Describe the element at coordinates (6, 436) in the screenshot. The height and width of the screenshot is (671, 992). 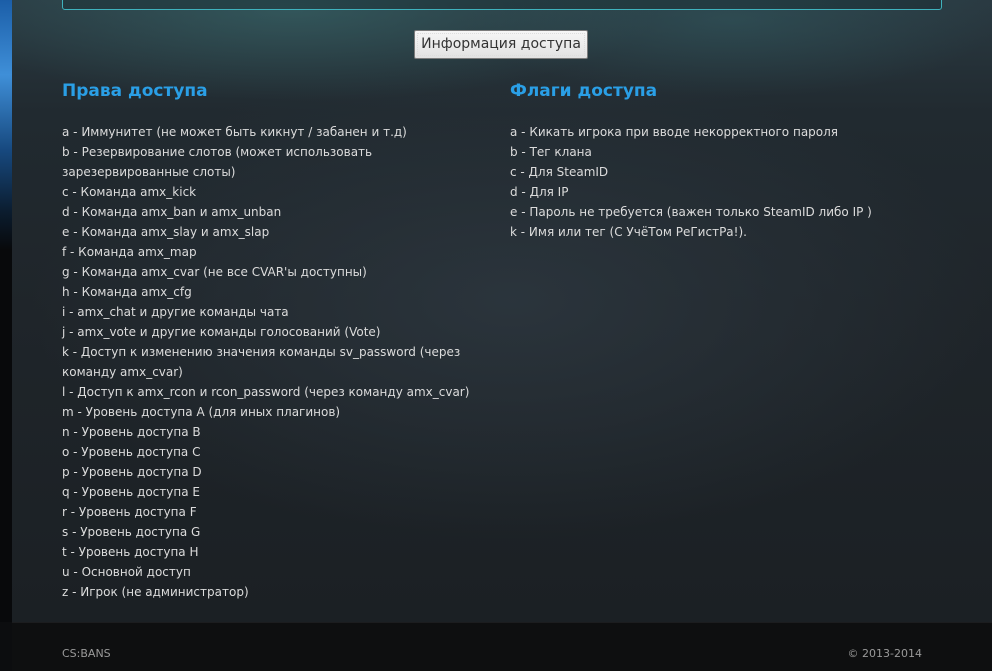
I see `background-dark-edge` at that location.